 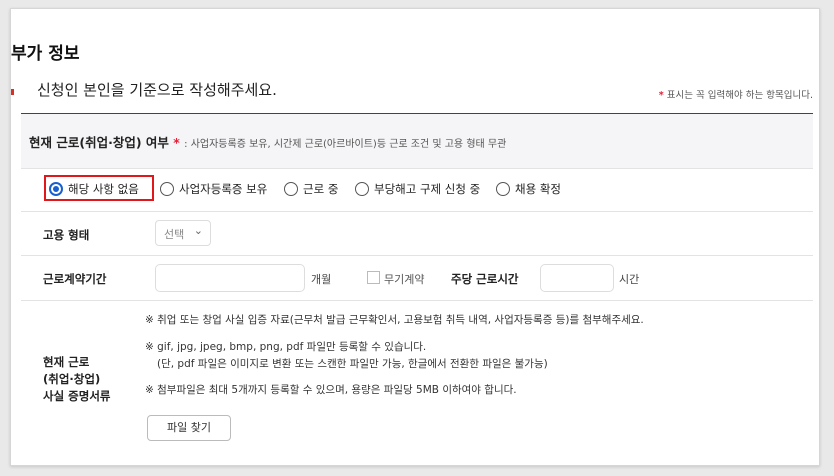 What do you see at coordinates (404, 279) in the screenshot?
I see `indefinite-contract-label: 무기계약` at bounding box center [404, 279].